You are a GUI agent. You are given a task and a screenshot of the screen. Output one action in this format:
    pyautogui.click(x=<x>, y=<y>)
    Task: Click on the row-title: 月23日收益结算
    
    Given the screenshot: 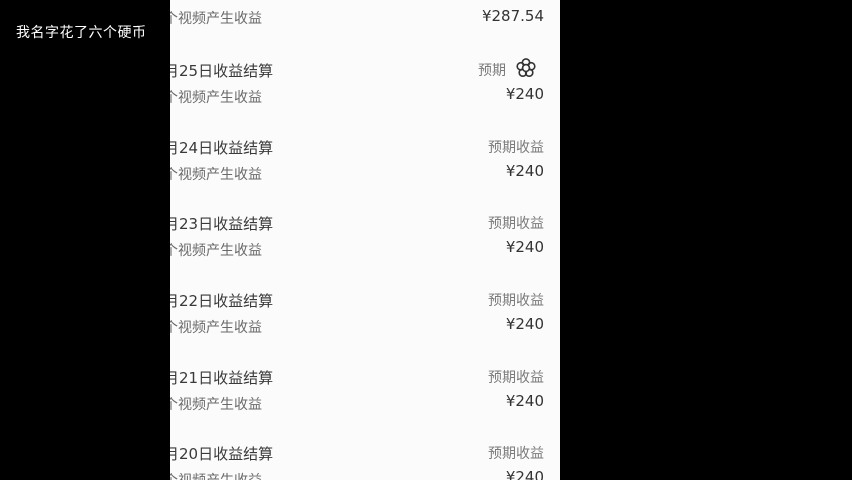 What is the action you would take?
    pyautogui.click(x=222, y=224)
    